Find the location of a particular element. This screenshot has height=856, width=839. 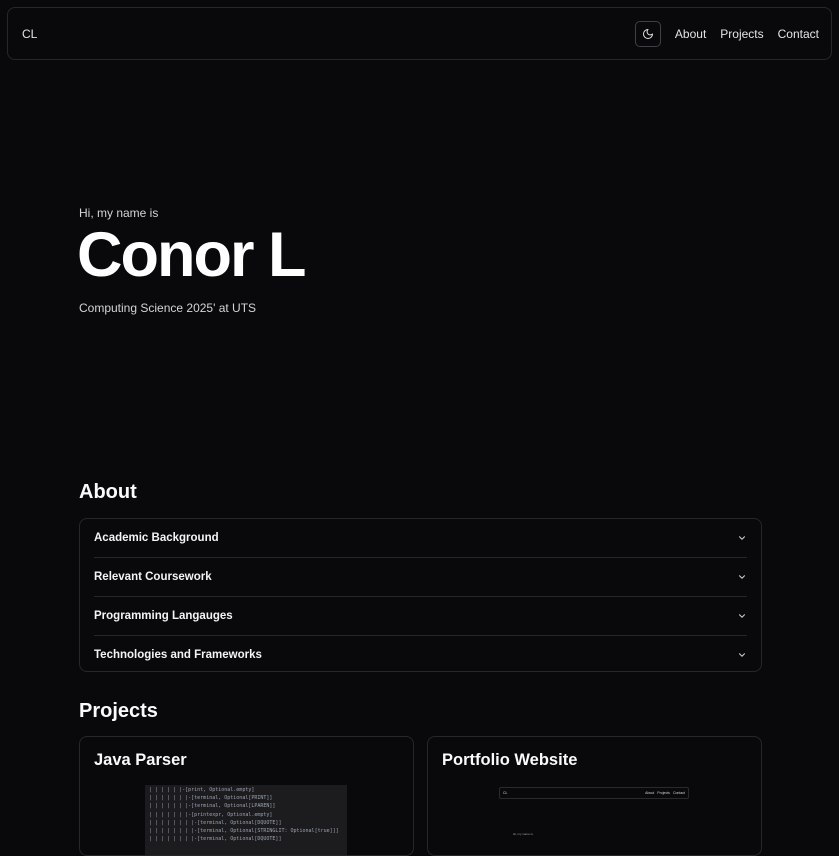

accordion-item-technologies-frameworks: Technologies and Frameworks is located at coordinates (420, 655).